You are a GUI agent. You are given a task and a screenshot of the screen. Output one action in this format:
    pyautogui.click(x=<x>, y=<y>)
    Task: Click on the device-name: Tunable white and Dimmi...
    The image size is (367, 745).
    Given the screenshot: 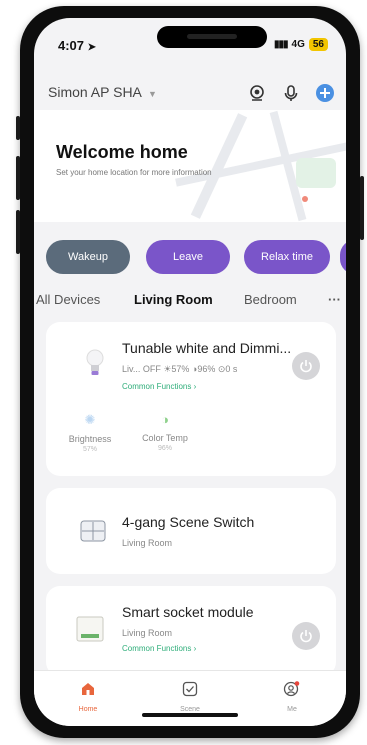 What is the action you would take?
    pyautogui.click(x=207, y=348)
    